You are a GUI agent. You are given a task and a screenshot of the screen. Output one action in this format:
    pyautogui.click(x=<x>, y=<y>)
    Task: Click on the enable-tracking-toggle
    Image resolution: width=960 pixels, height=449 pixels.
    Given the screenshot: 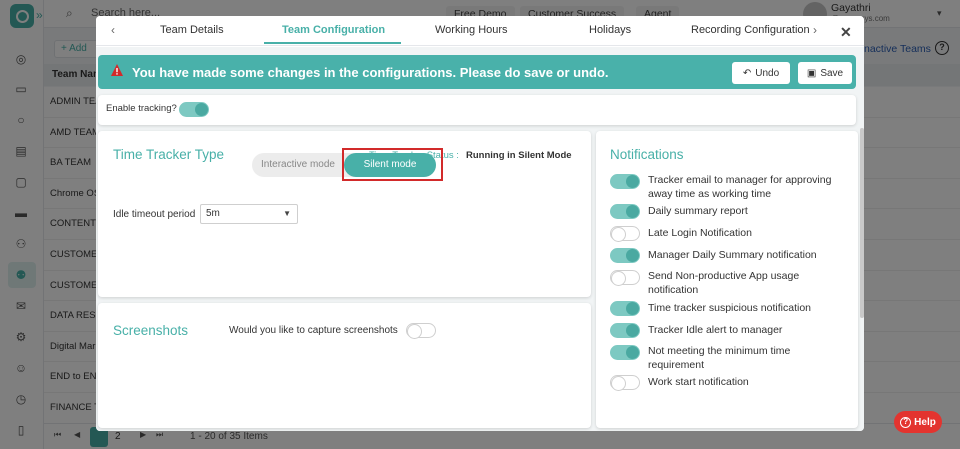 What is the action you would take?
    pyautogui.click(x=194, y=109)
    